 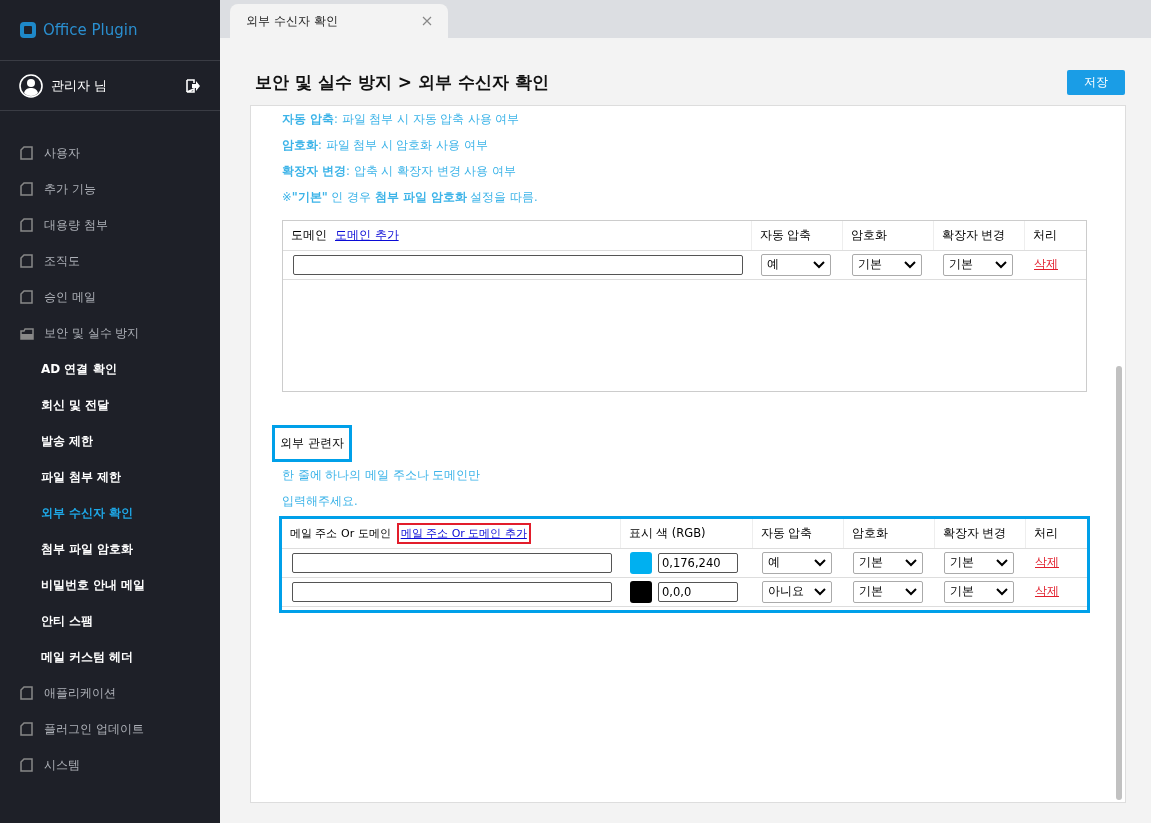 What do you see at coordinates (110, 189) in the screenshot?
I see `sidebar-item: 추가 기능` at bounding box center [110, 189].